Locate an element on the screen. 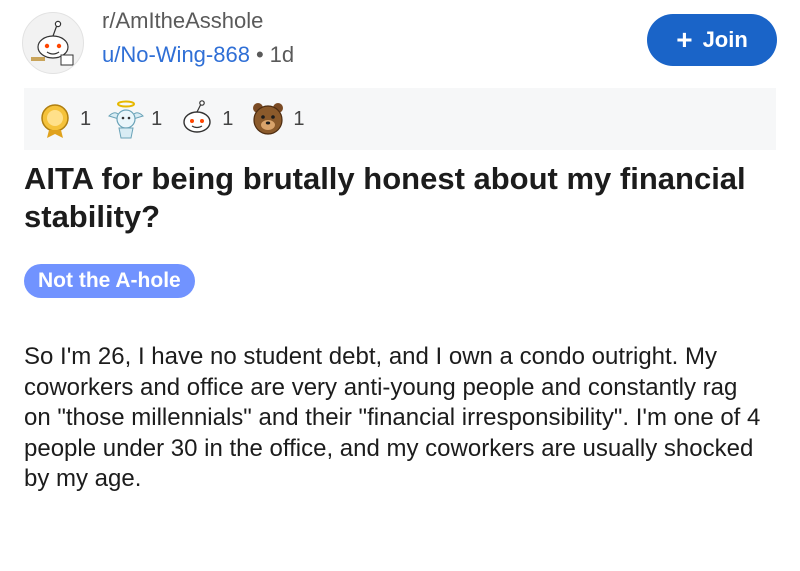 The height and width of the screenshot is (571, 800). snoo-award-icon is located at coordinates (197, 116).